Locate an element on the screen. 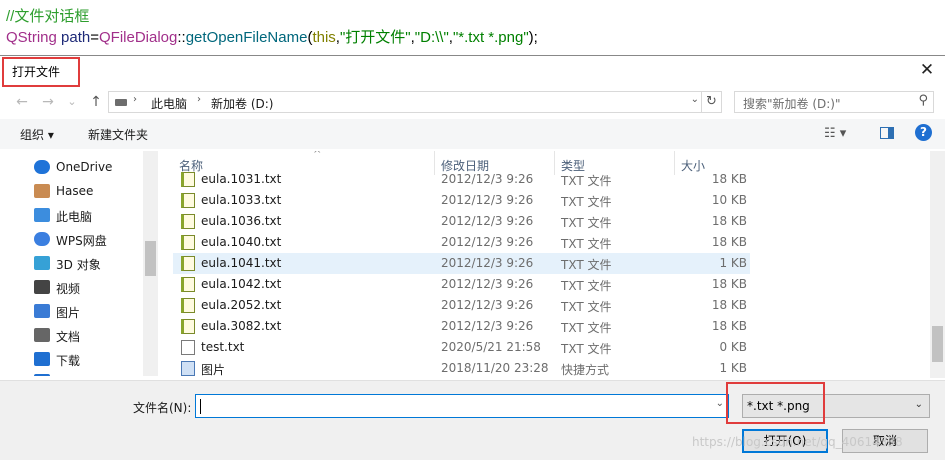 This screenshot has width=945, height=460. code-token: :: is located at coordinates (181, 37).